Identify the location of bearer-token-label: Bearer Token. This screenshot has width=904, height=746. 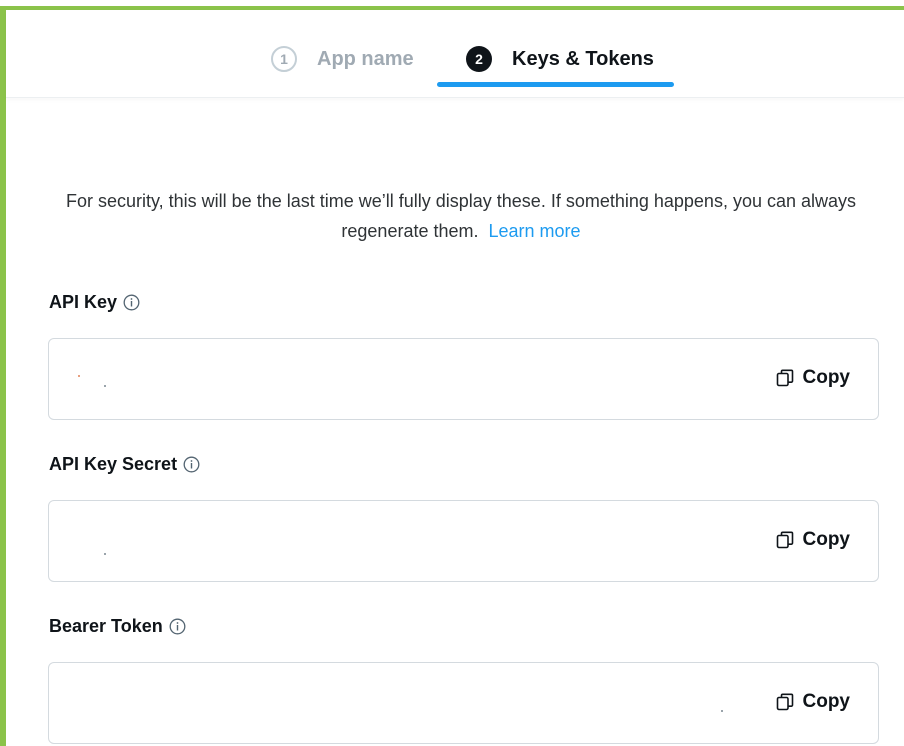
(117, 626).